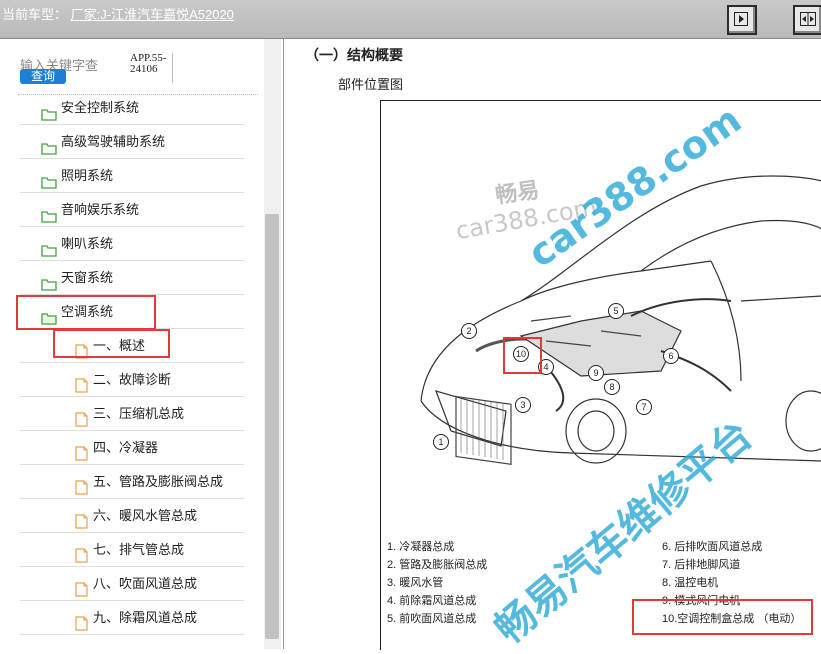 The image size is (821, 654). Describe the element at coordinates (421, 547) in the screenshot. I see `legend-item: 1. 冷凝器总成` at that location.